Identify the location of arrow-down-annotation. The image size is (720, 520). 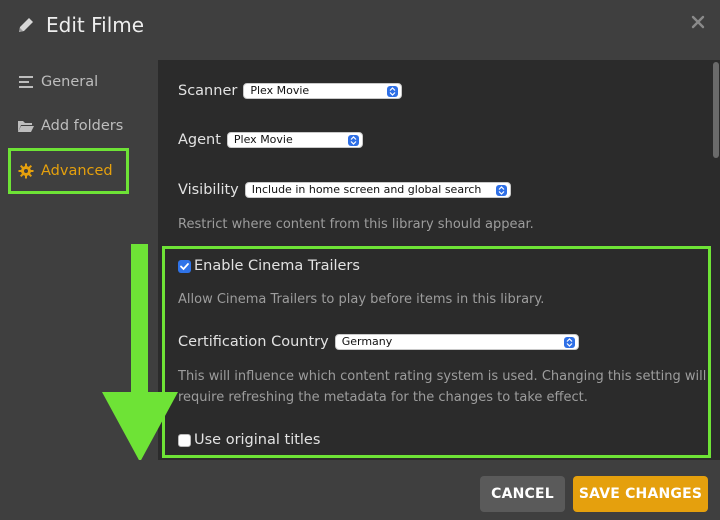
(140, 353).